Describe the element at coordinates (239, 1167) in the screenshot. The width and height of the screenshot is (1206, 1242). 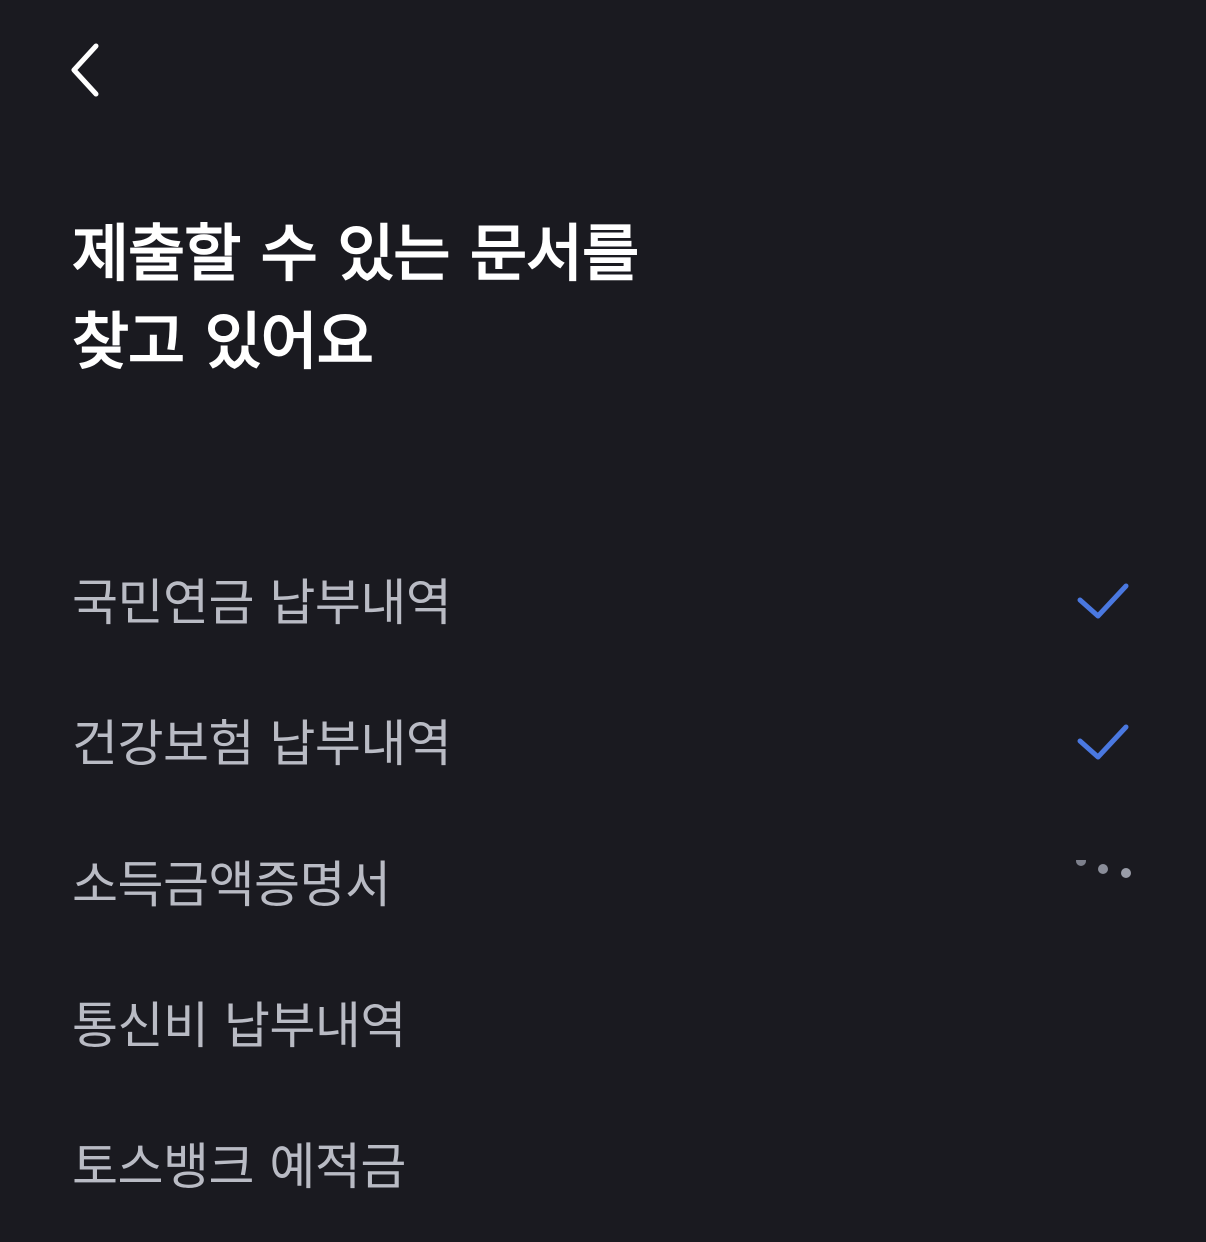
I see `document-label: 토스뱅크 예적금` at that location.